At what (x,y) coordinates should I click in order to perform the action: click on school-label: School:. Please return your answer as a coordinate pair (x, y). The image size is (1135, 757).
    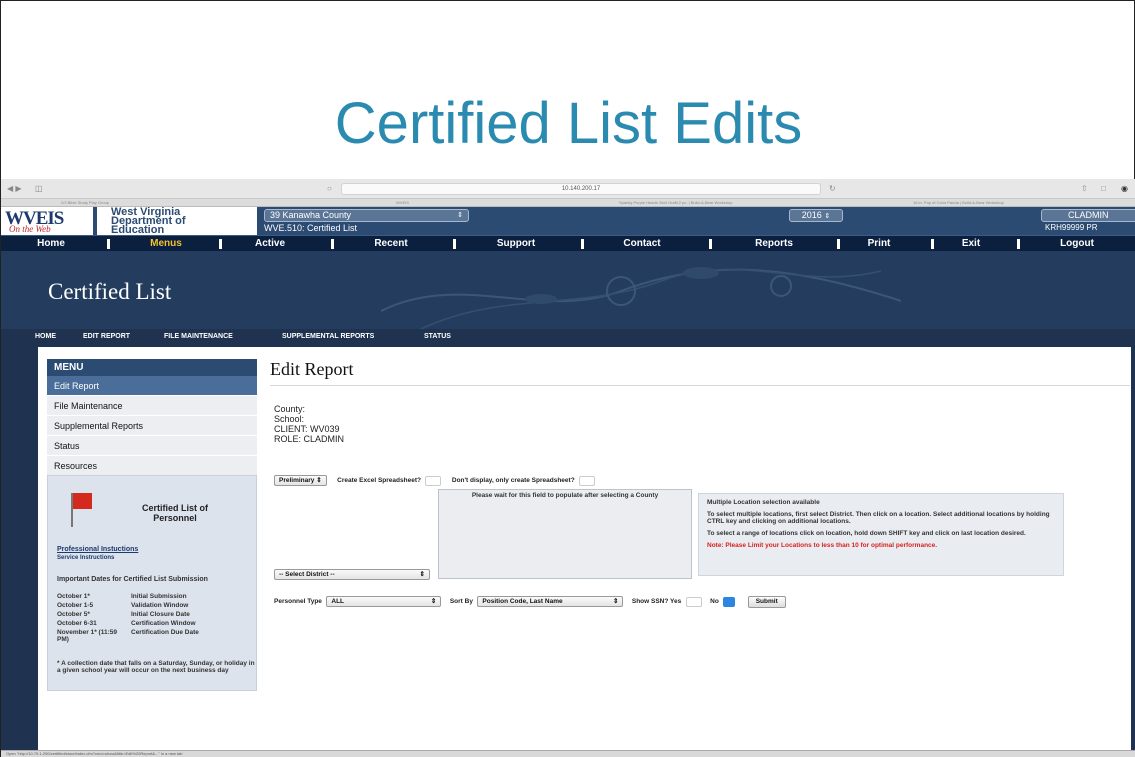
    Looking at the image, I should click on (289, 419).